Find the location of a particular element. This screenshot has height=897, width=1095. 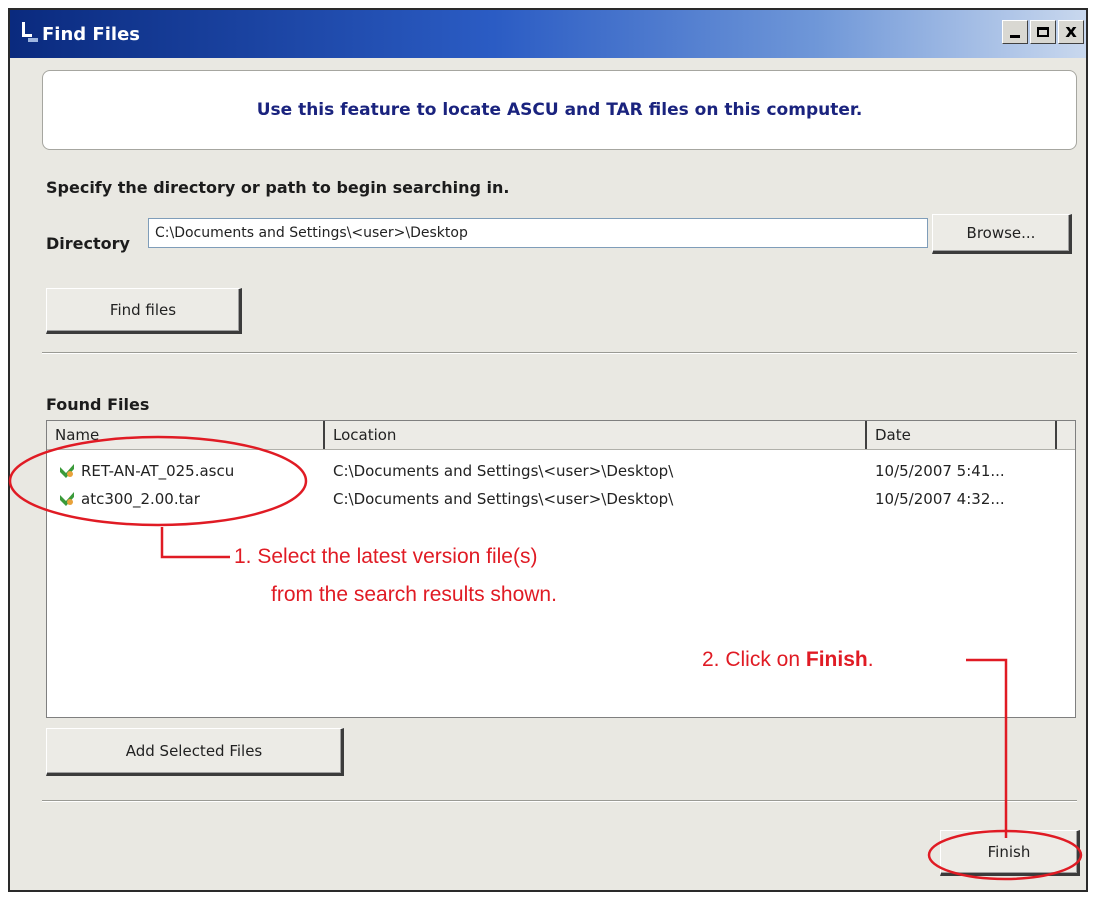

find-files-button: Find files is located at coordinates (144, 311).